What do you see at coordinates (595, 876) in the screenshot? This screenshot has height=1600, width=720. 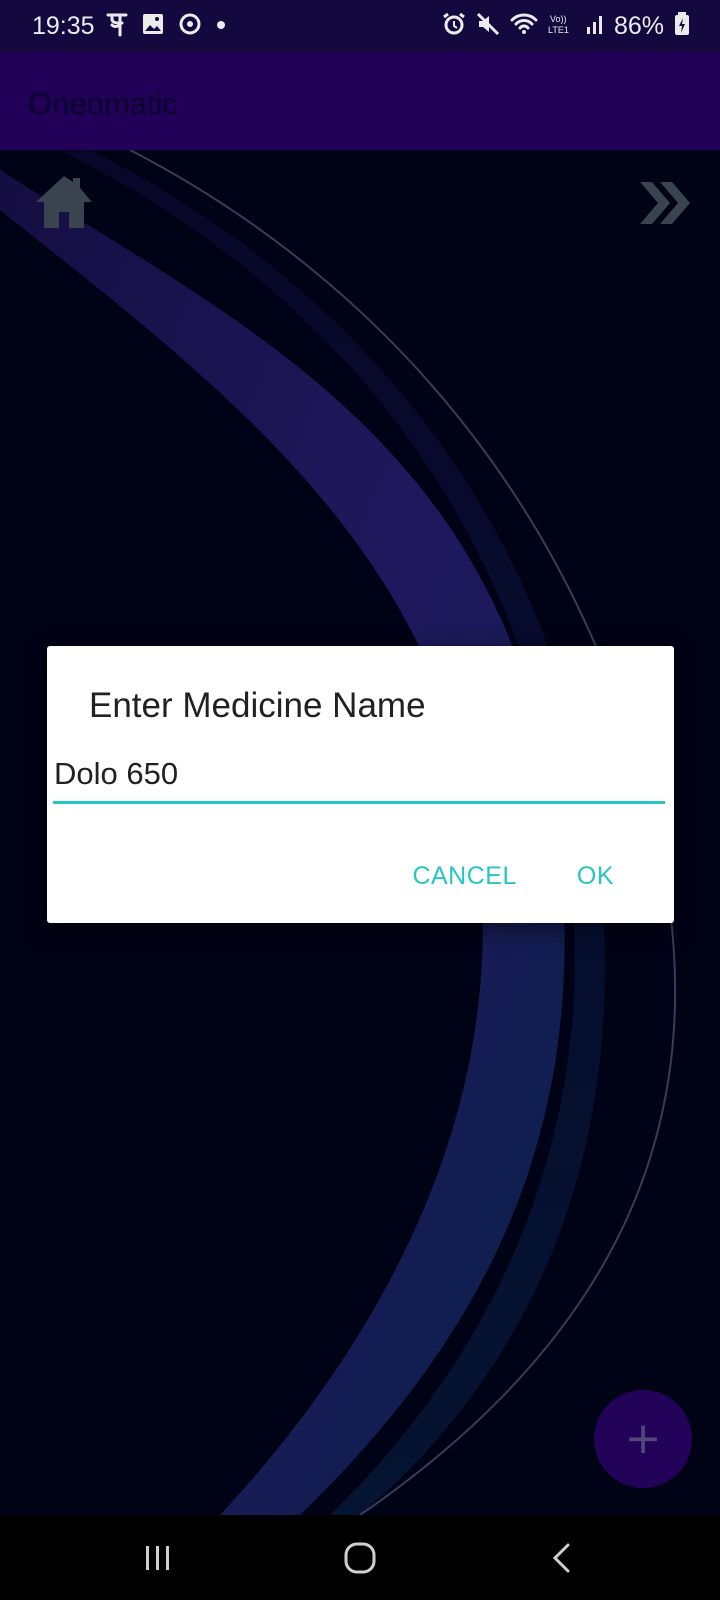 I see `ok-button: OK` at bounding box center [595, 876].